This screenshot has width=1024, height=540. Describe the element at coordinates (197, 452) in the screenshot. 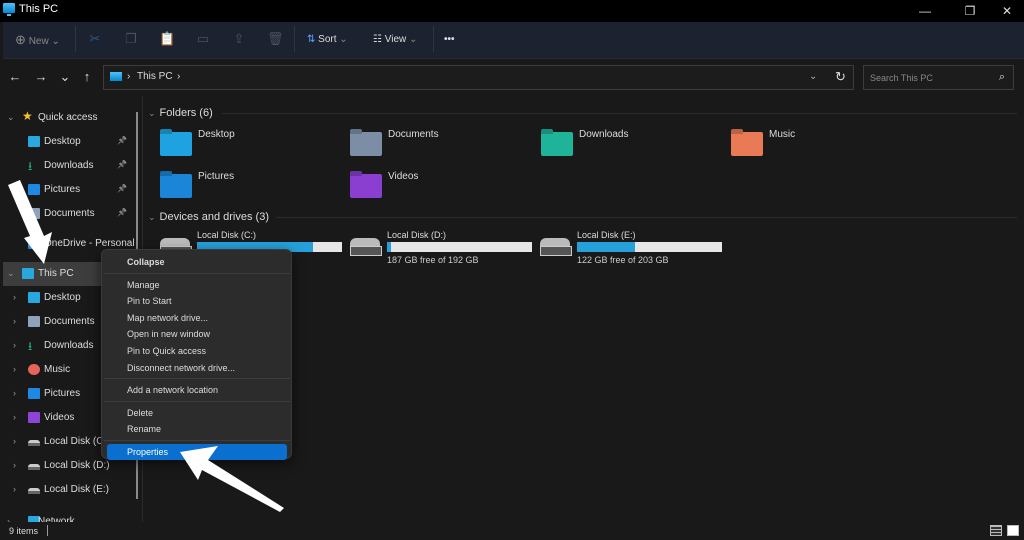

I see `menu-item-properties: Properties` at that location.